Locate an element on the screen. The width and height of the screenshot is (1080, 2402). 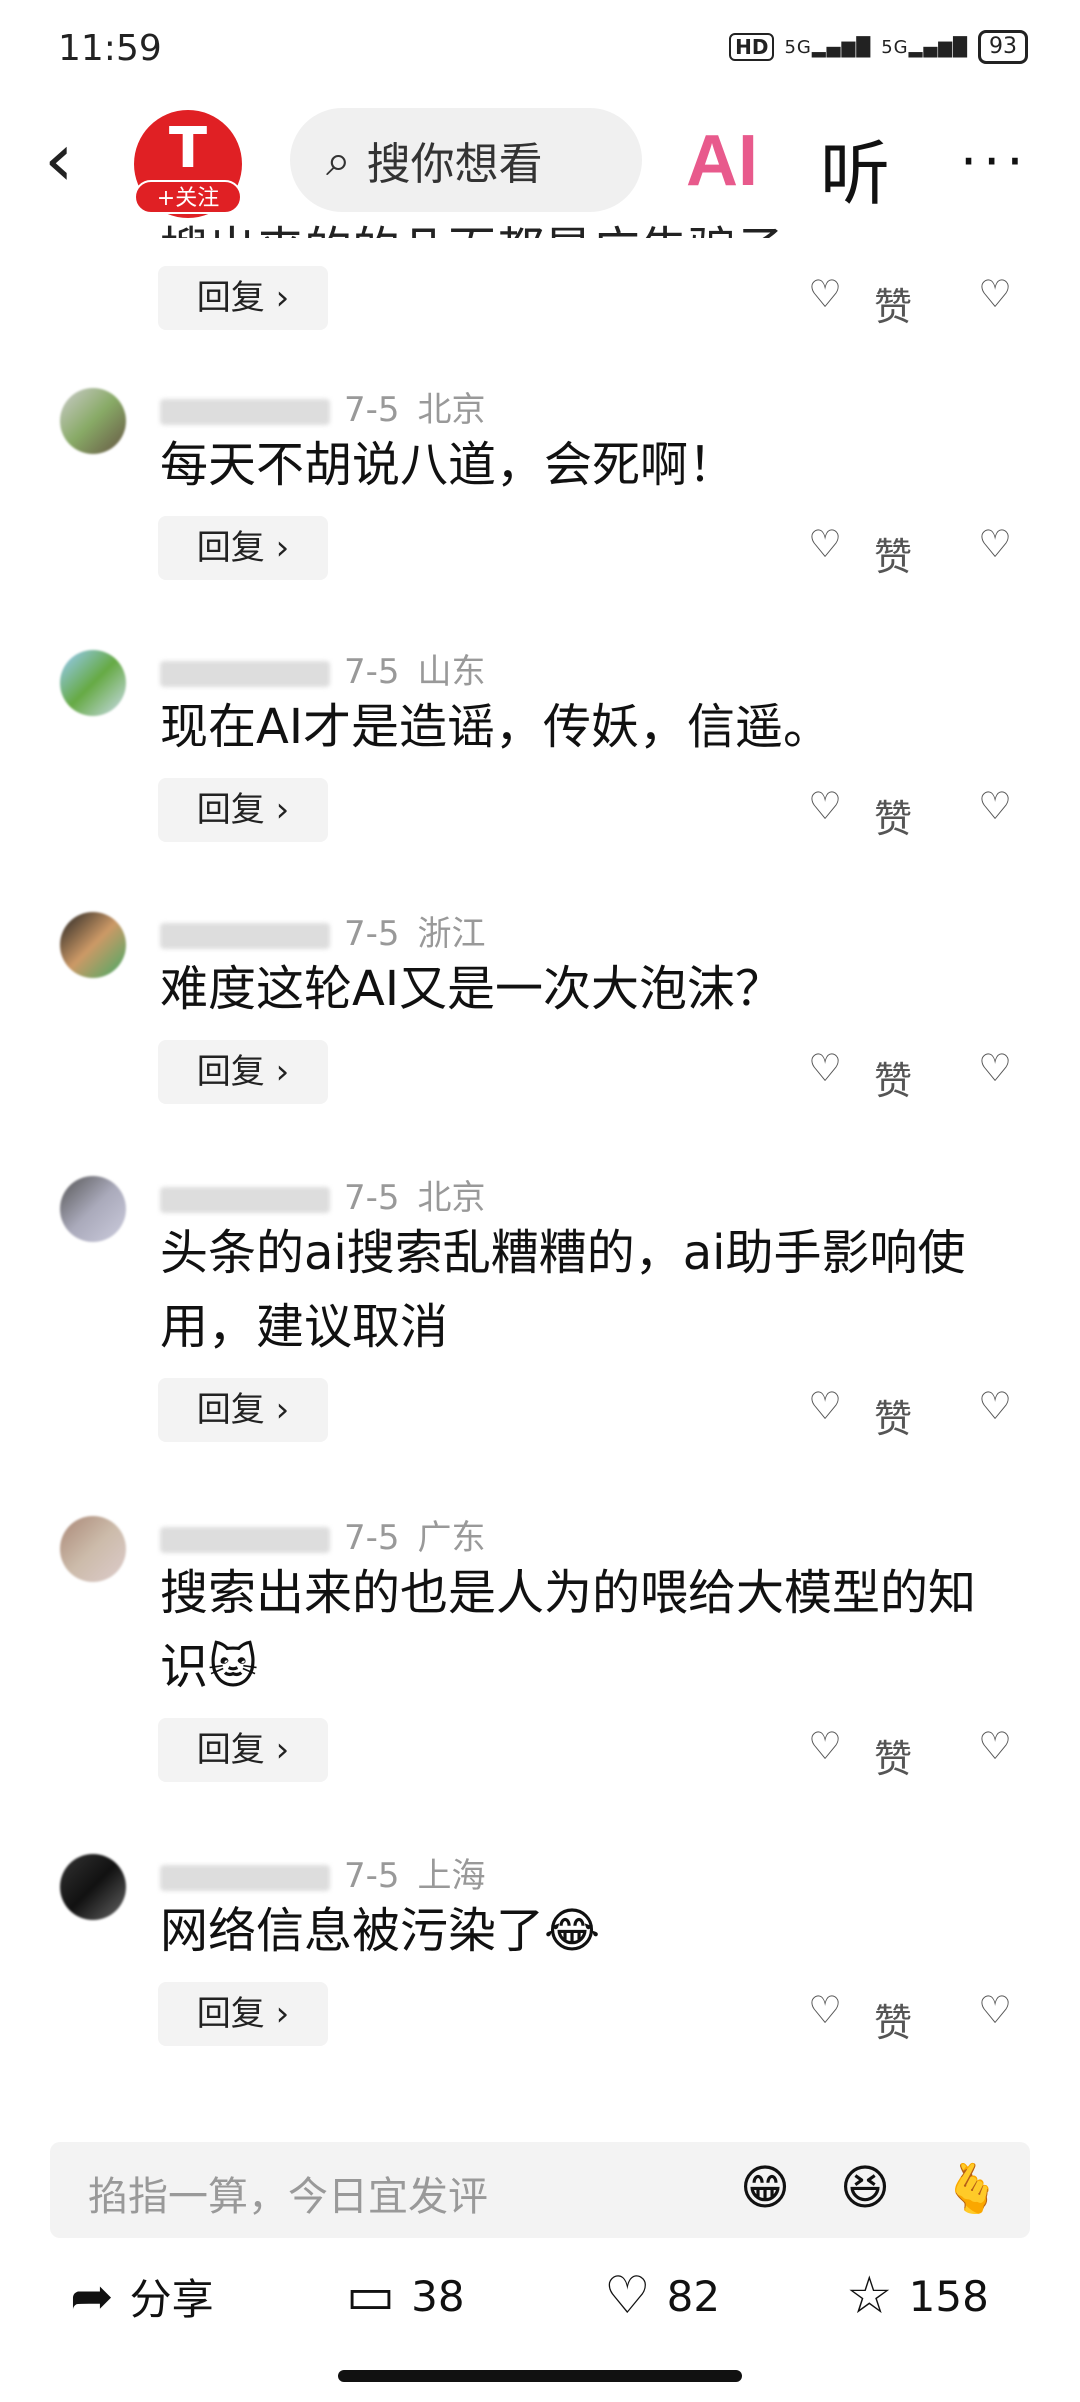
comment-meta: 7-5 浙江 is located at coordinates (323, 930).